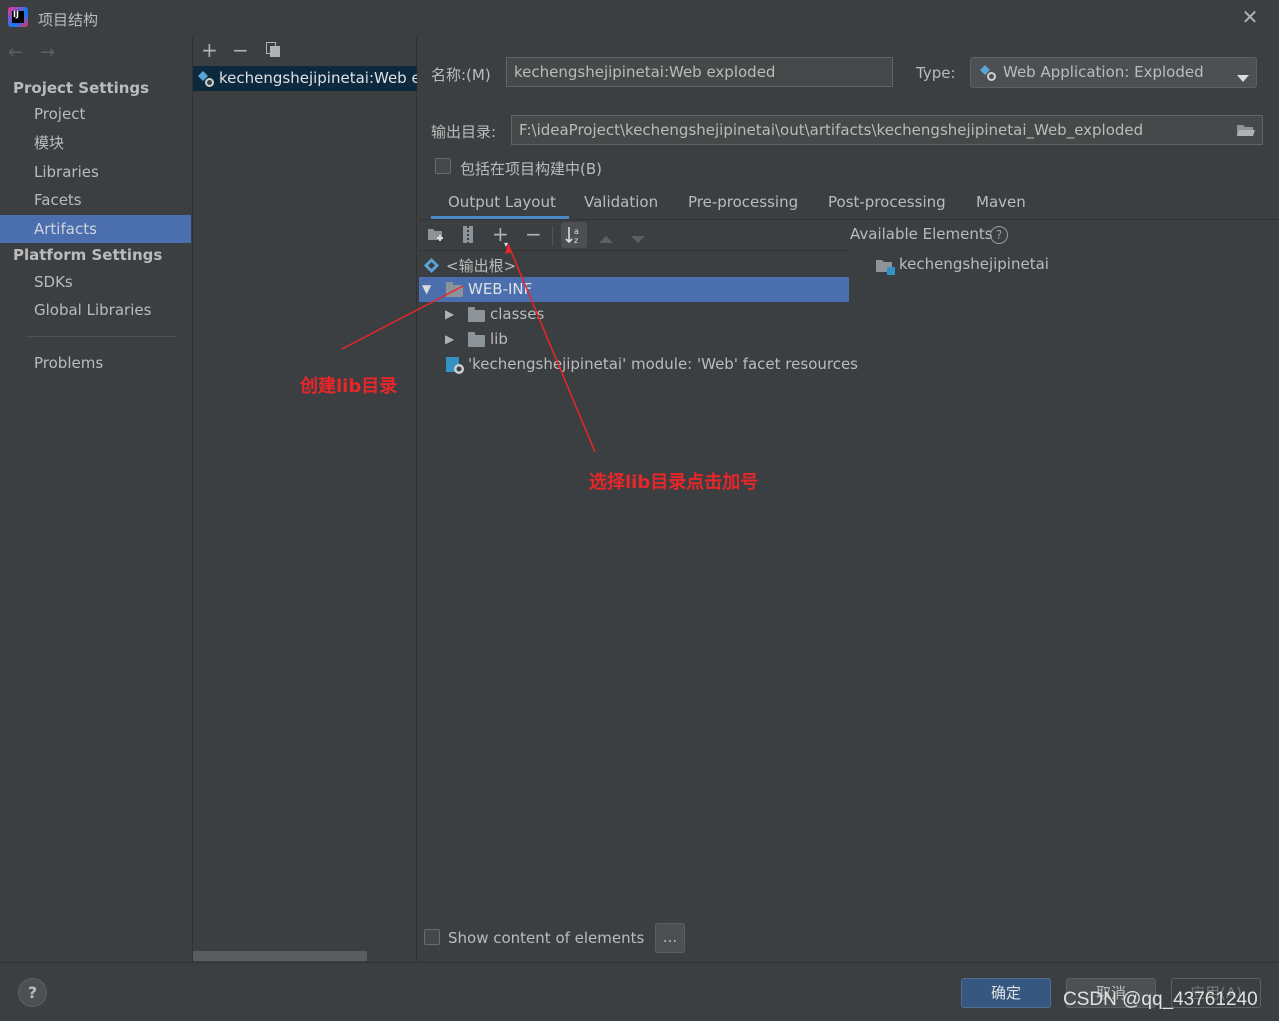 The width and height of the screenshot is (1279, 1021). Describe the element at coordinates (273, 50) in the screenshot. I see `copy-icon` at that location.